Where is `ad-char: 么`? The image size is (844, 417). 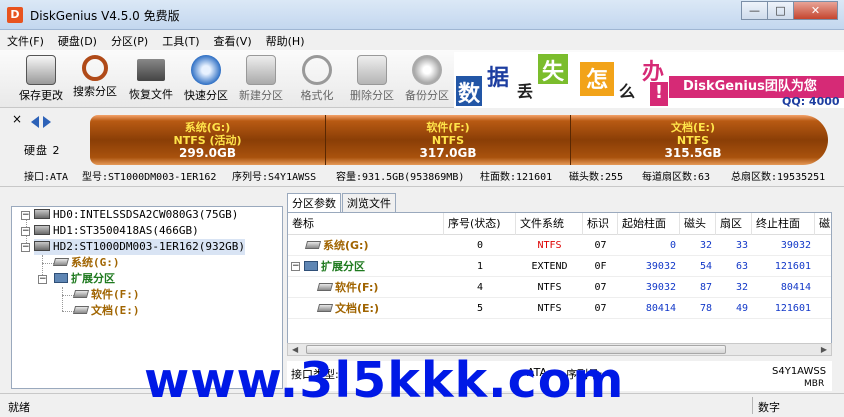 ad-char: 么 is located at coordinates (627, 92).